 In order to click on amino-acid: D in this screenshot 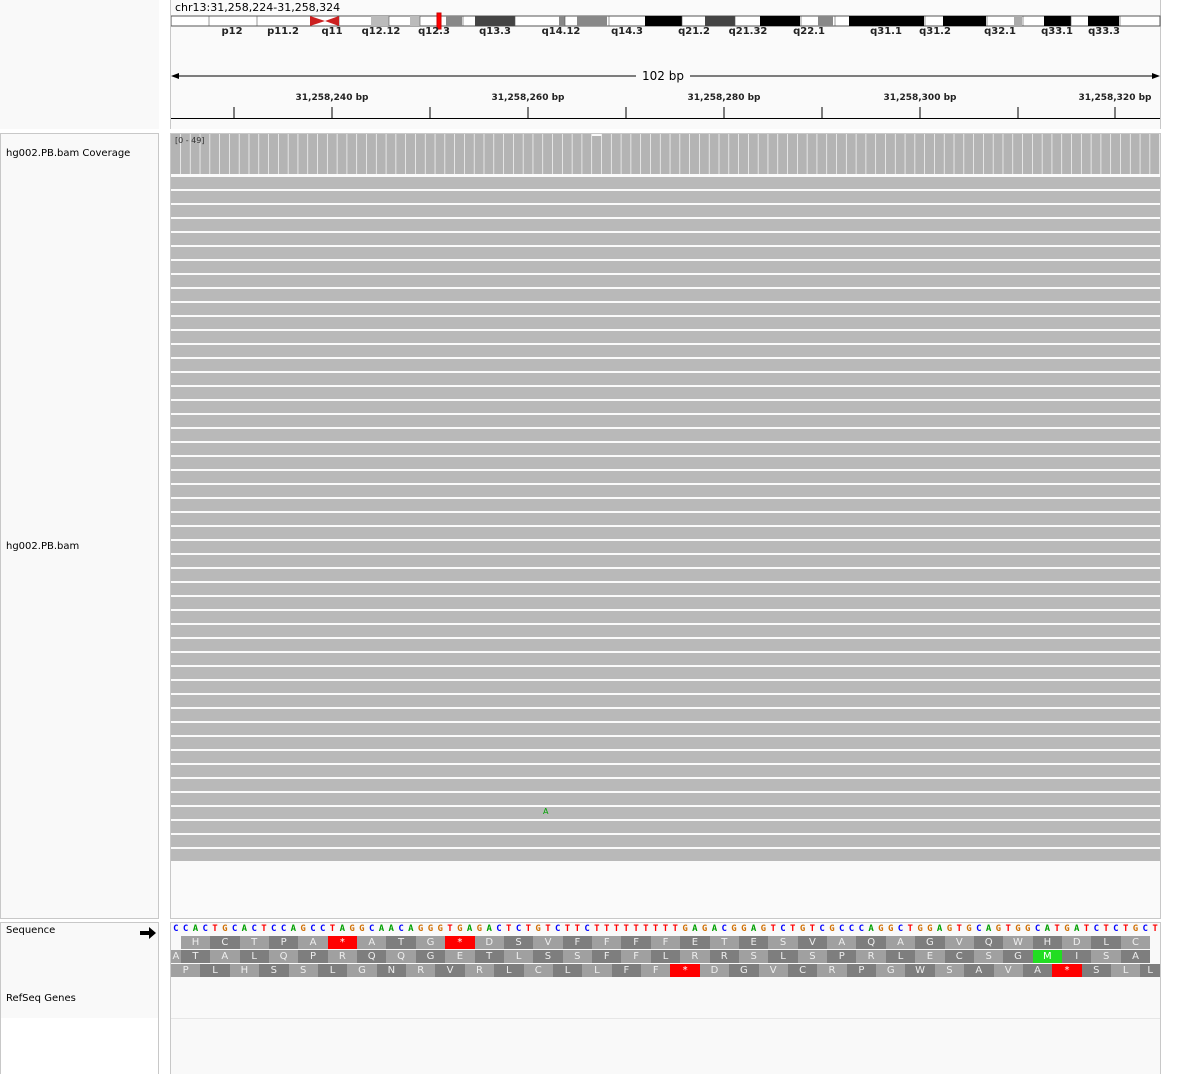, I will do `click(1077, 942)`.